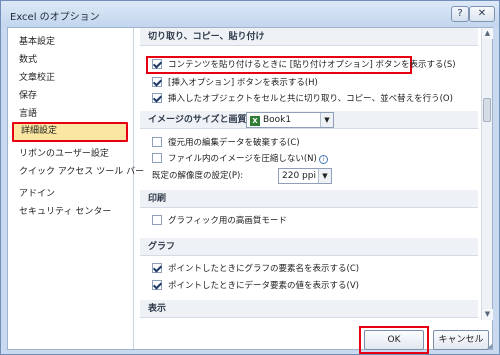 The image size is (500, 355). What do you see at coordinates (255, 269) in the screenshot?
I see `option-show-chart-element-names: ポイントしたときにグラフの要素名を表示する(C)` at bounding box center [255, 269].